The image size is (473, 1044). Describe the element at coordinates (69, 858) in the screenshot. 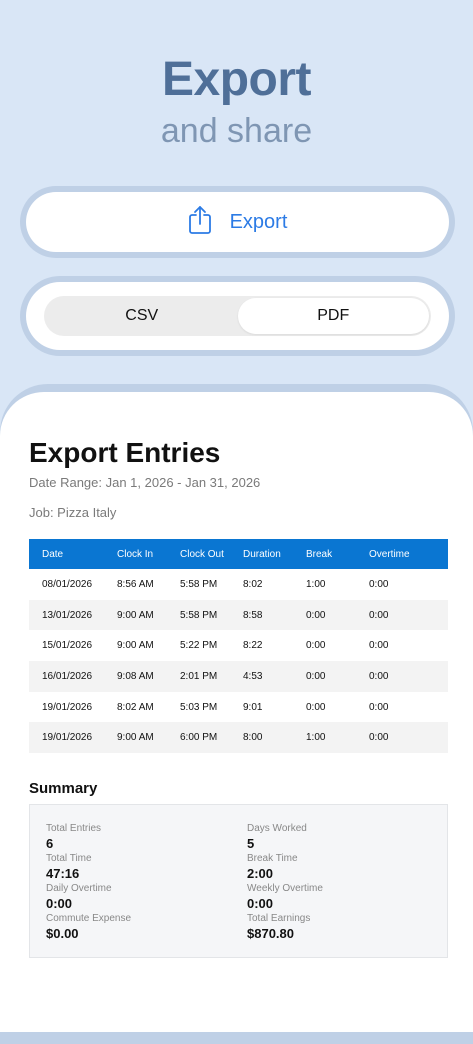

I see `summary-label: Total Time` at that location.